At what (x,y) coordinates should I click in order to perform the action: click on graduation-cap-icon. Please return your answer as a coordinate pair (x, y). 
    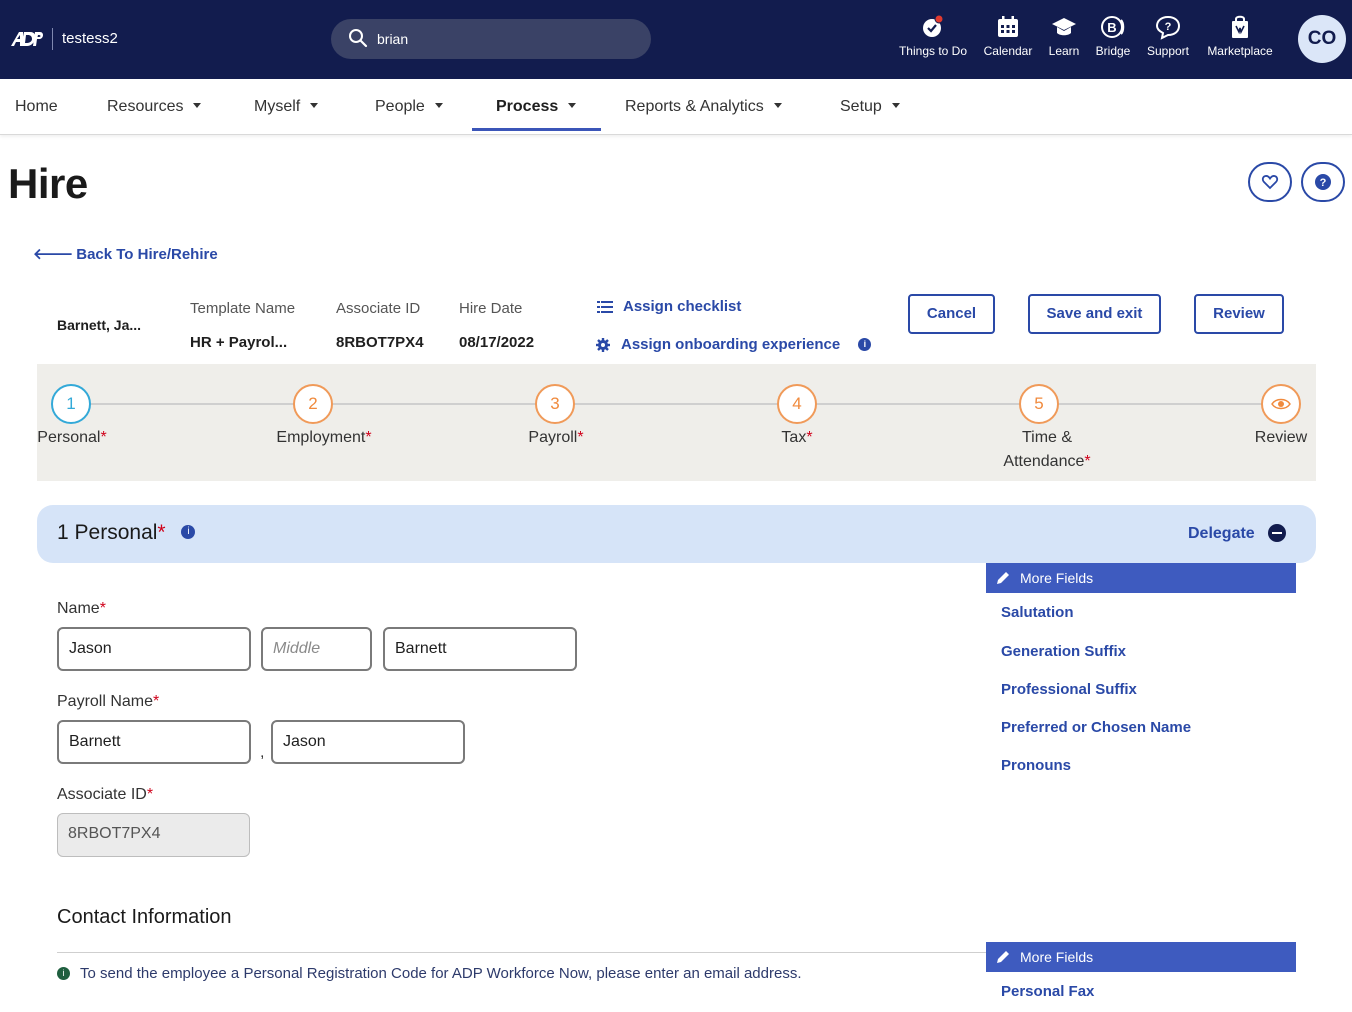
    Looking at the image, I should click on (1064, 27).